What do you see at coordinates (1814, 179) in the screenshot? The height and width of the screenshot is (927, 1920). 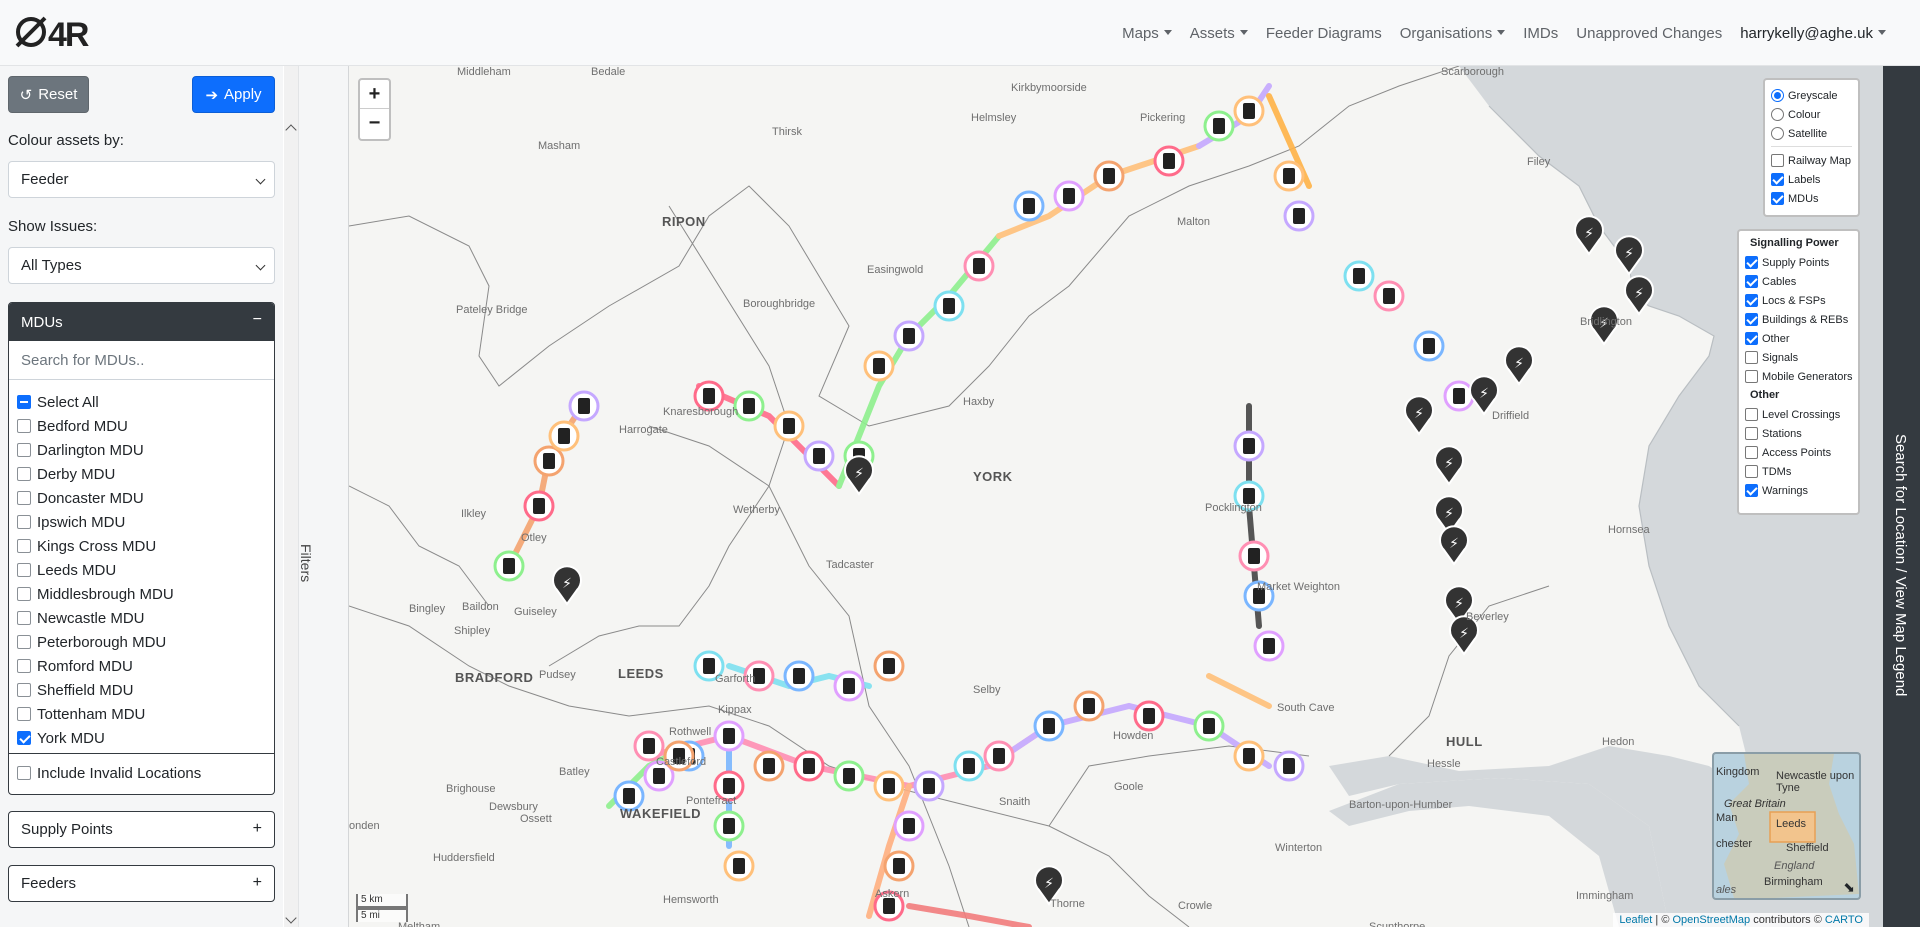 I see `overlays-row: Labels` at bounding box center [1814, 179].